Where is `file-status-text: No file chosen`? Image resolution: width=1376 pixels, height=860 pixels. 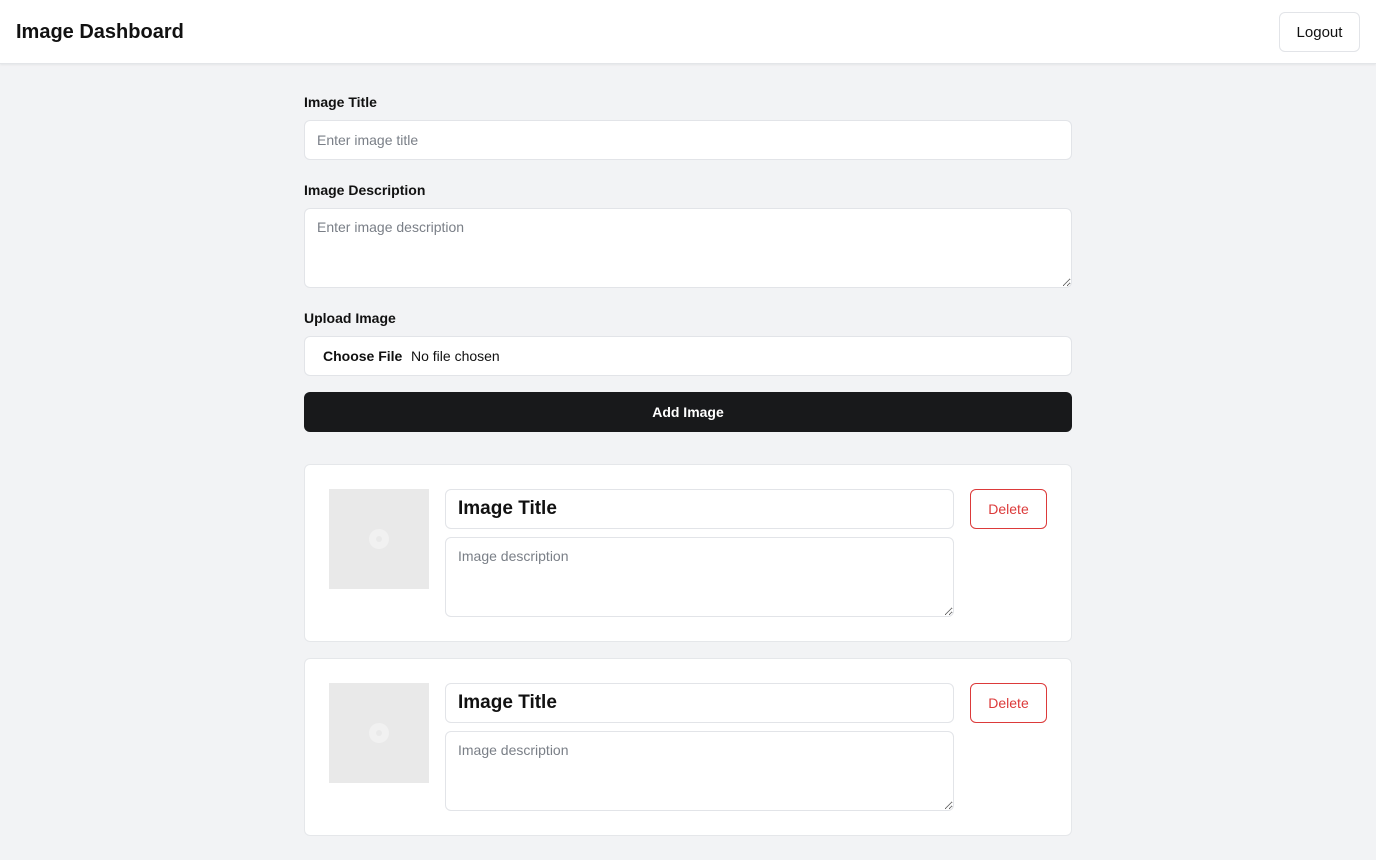 file-status-text: No file chosen is located at coordinates (455, 356).